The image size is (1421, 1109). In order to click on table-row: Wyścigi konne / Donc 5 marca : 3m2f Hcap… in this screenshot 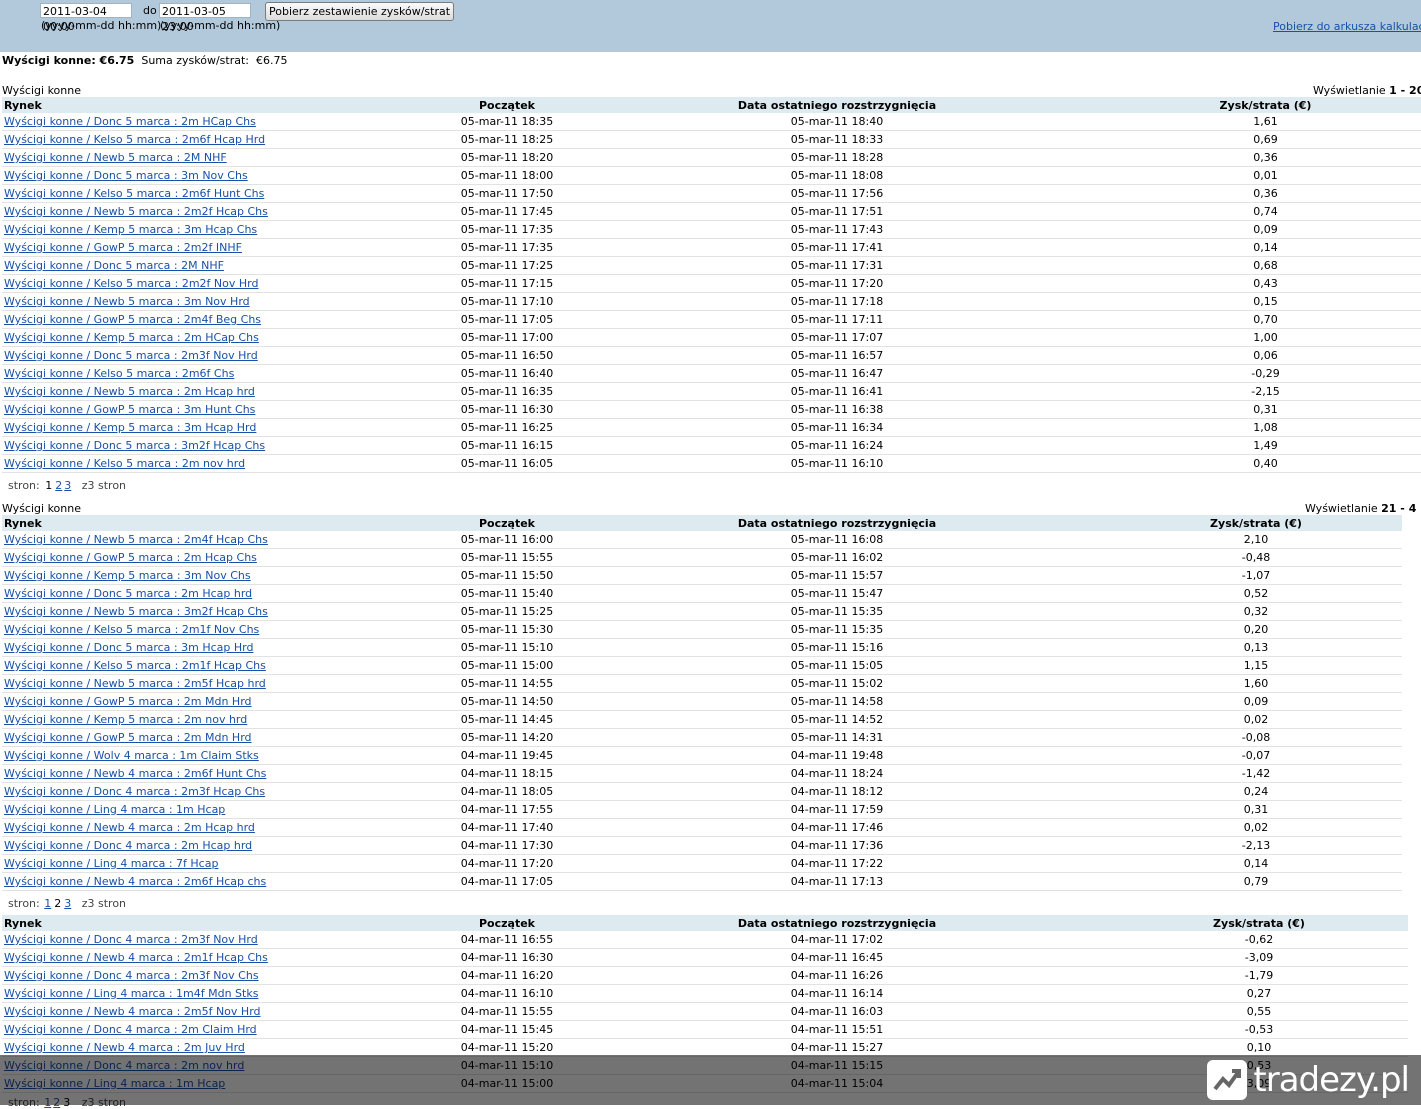, I will do `click(711, 445)`.